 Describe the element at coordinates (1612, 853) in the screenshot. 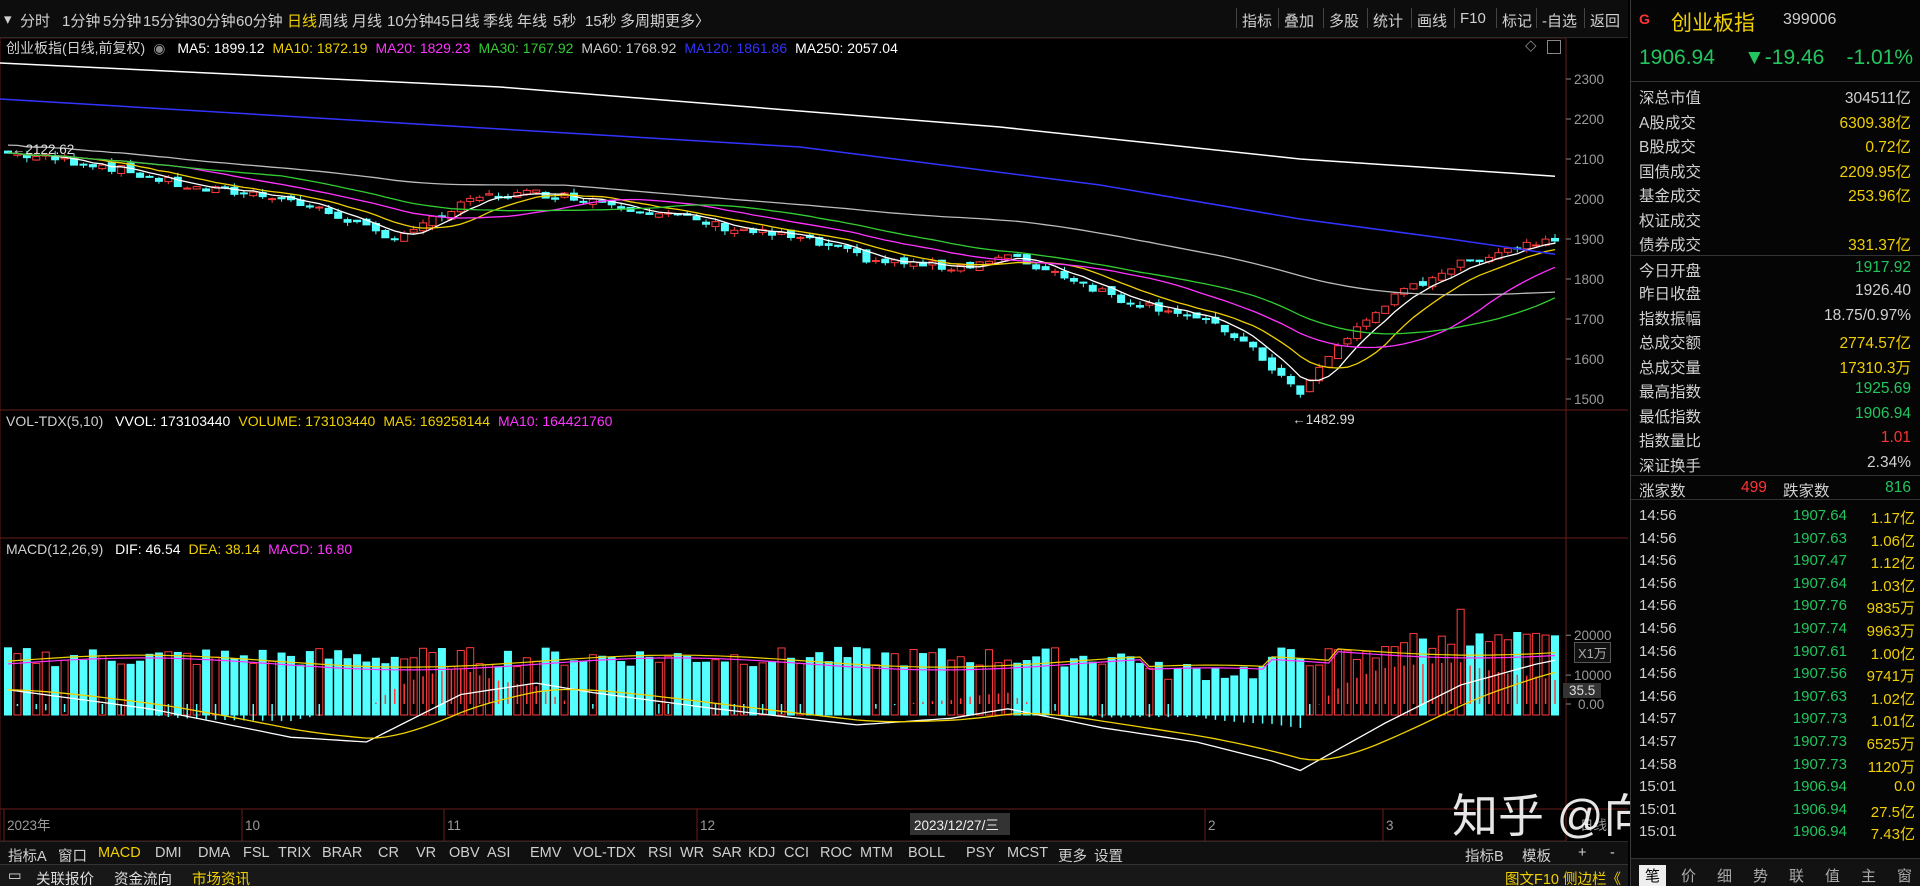

I see `indicator-right-button: -` at that location.